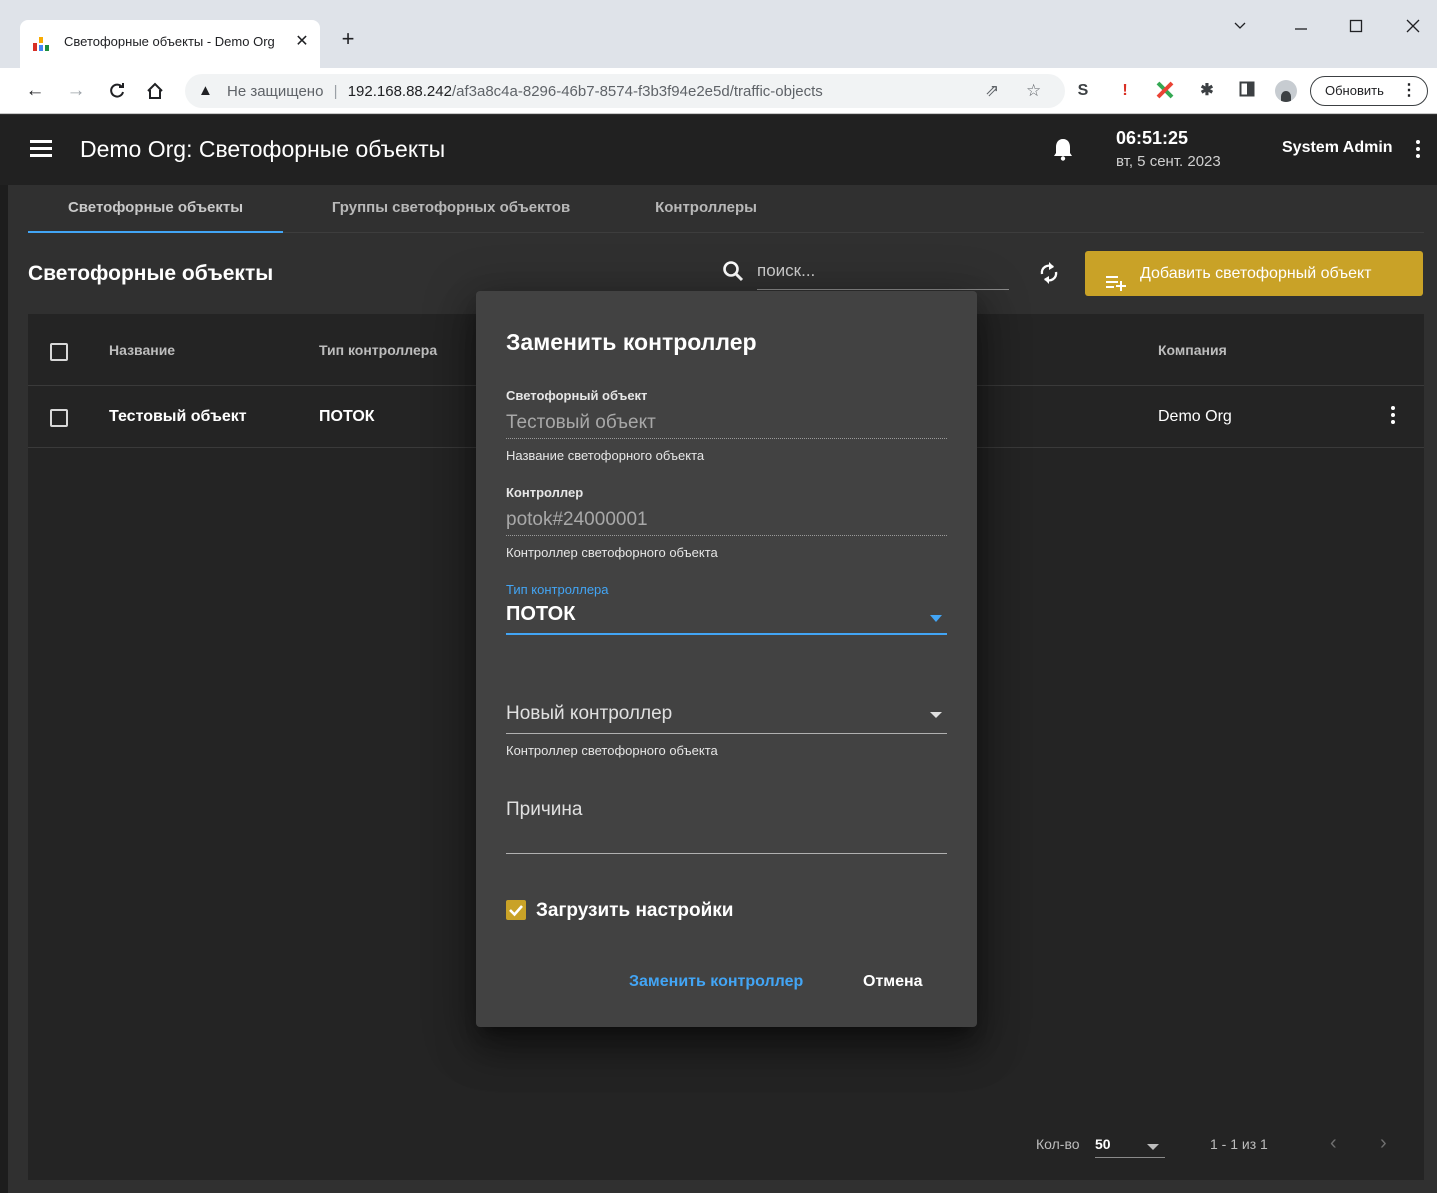  I want to click on row-checkbox, so click(59, 418).